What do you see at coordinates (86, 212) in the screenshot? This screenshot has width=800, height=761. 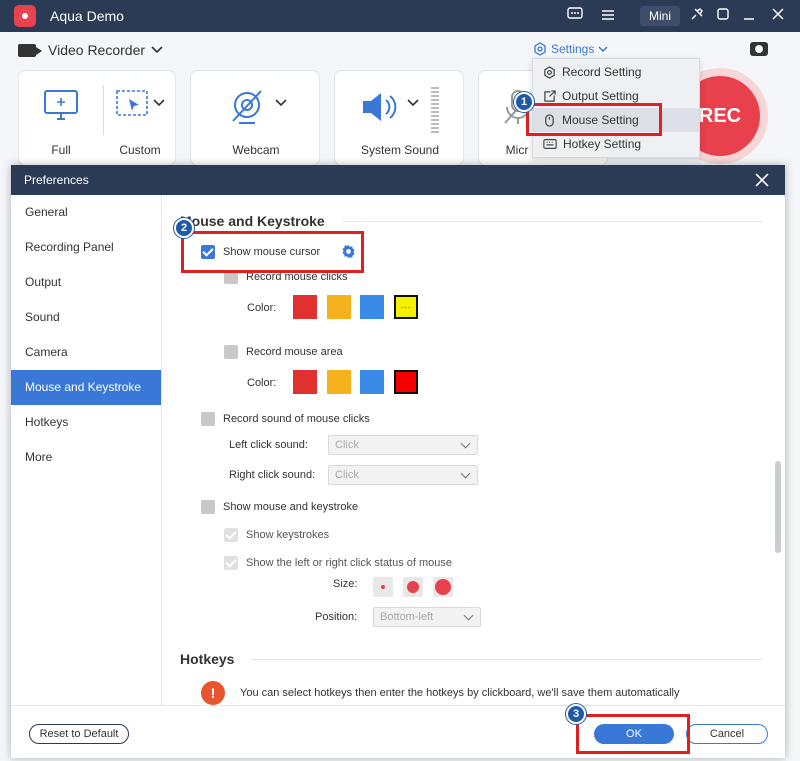 I see `nav-item-general: General` at bounding box center [86, 212].